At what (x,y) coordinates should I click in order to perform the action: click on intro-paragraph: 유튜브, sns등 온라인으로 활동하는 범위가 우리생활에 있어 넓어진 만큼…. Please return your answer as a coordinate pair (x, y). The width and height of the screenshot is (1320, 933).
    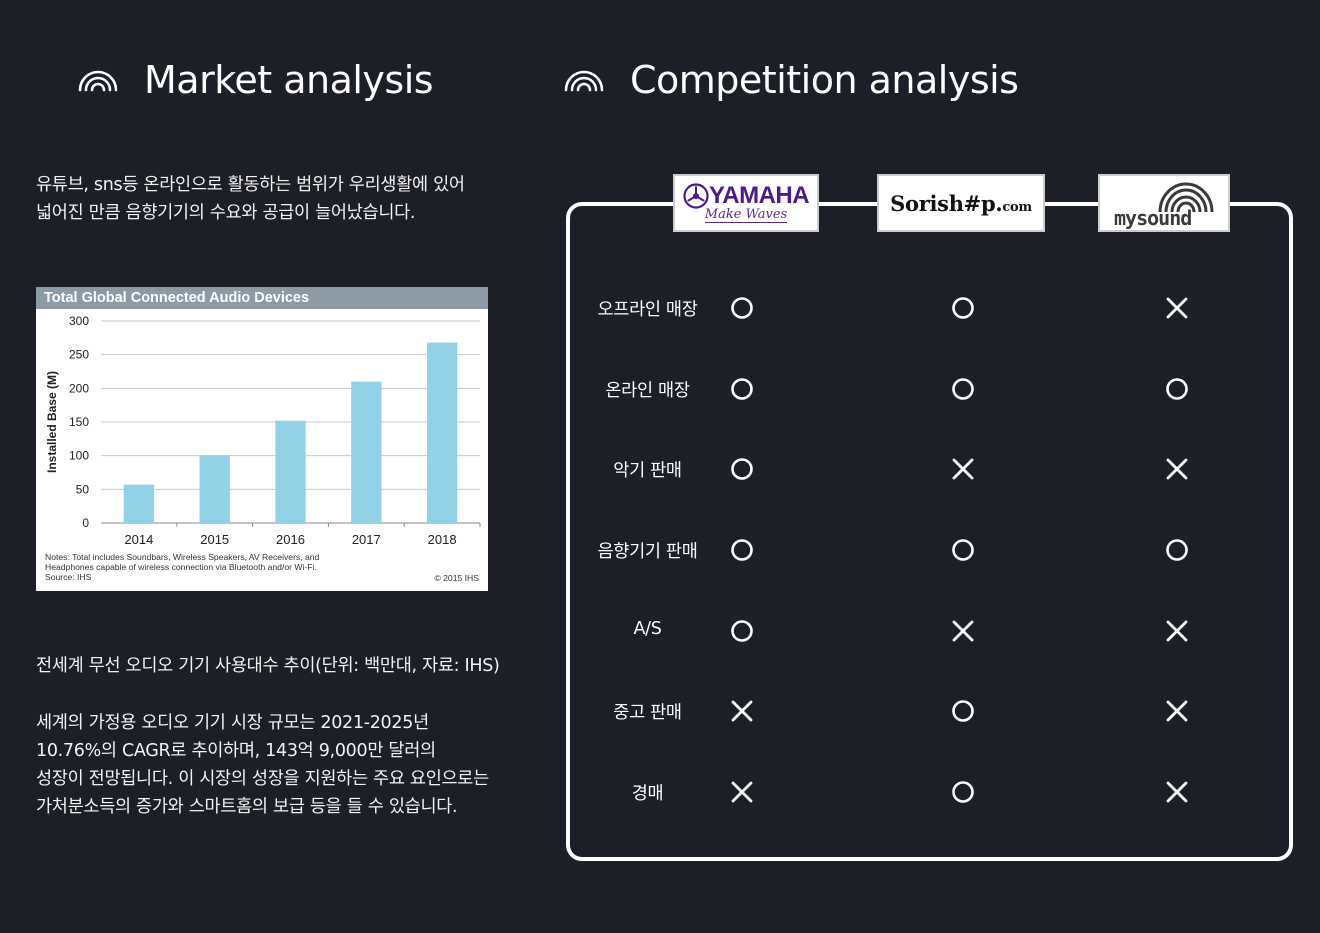
    Looking at the image, I should click on (286, 199).